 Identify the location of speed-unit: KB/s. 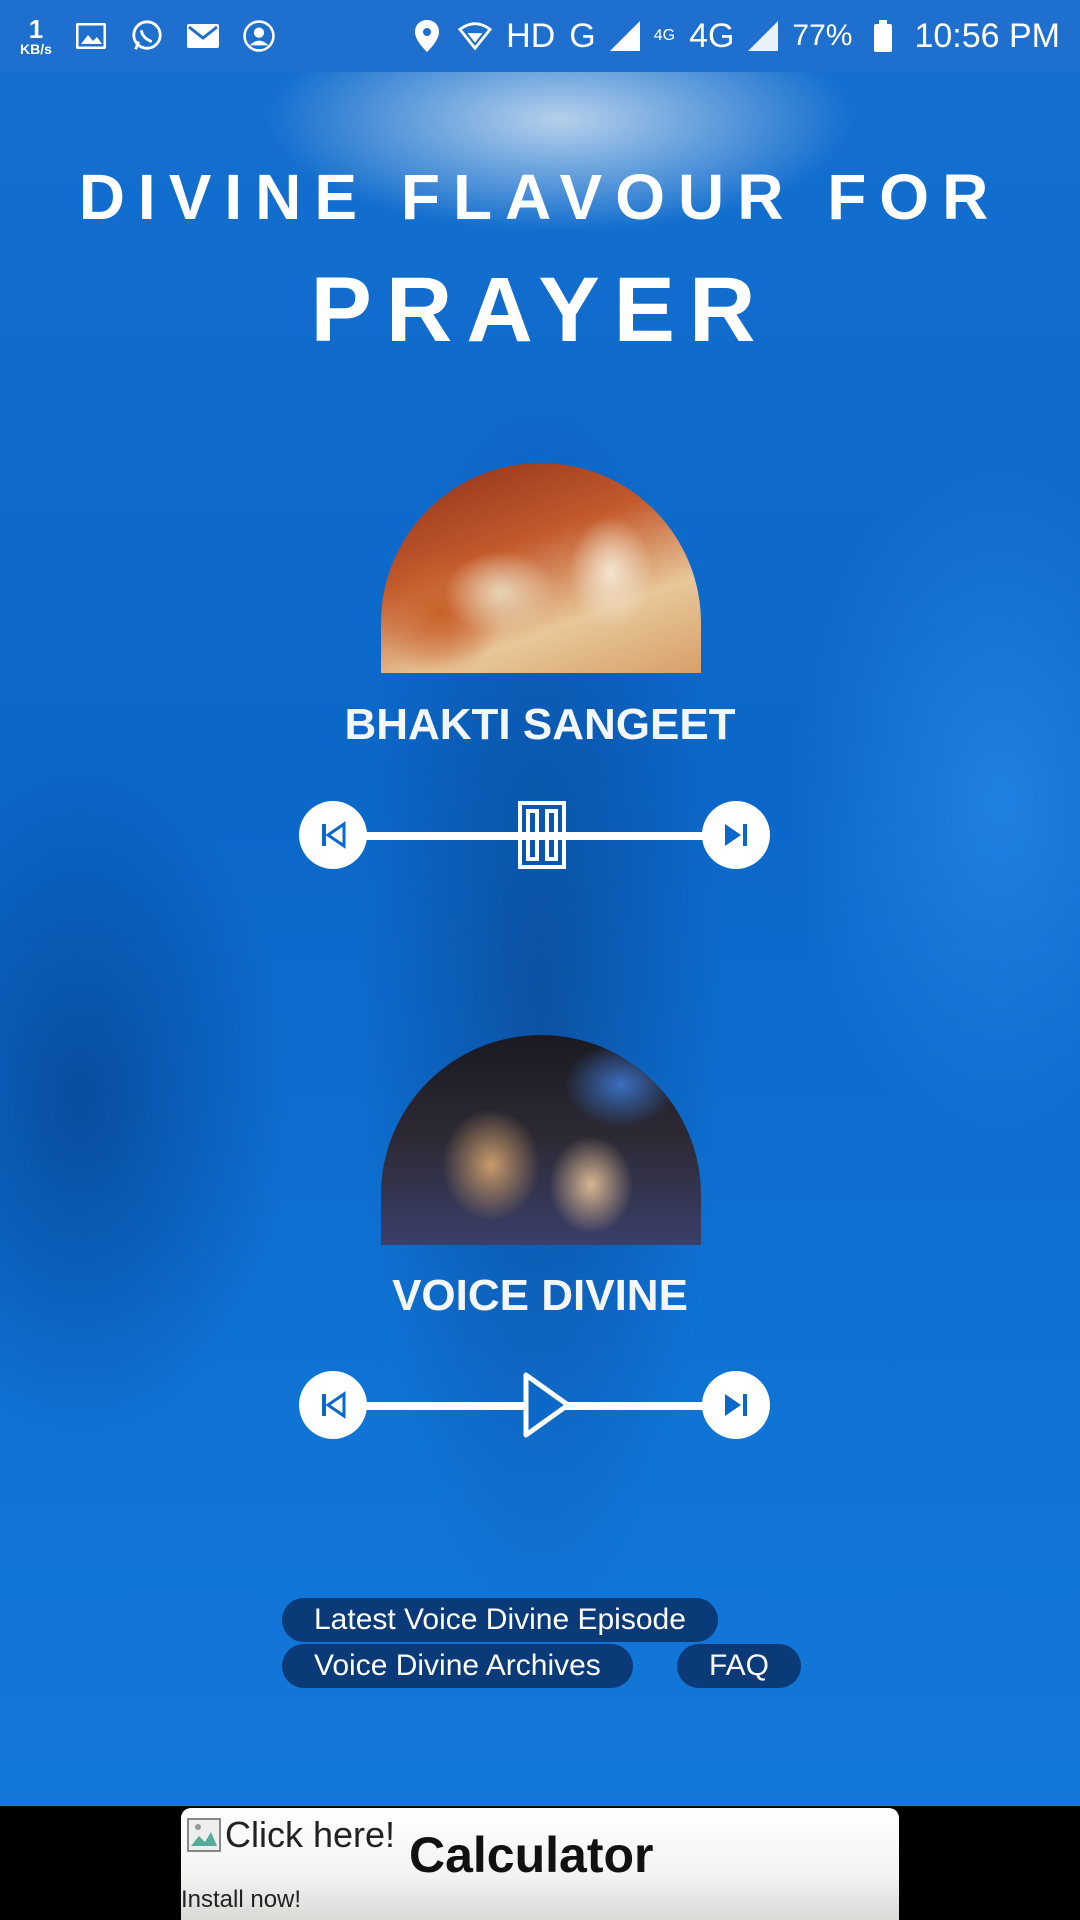
(36, 49).